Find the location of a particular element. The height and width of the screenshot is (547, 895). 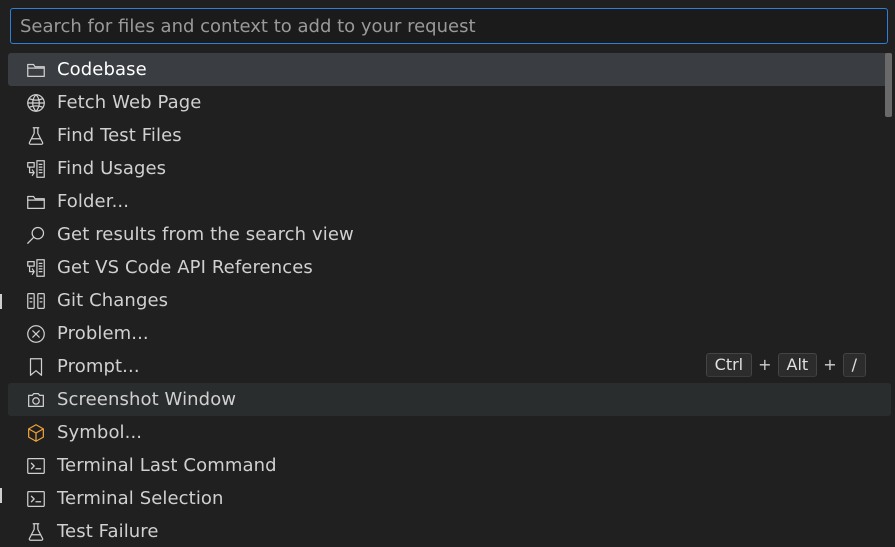

diff-icon is located at coordinates (36, 301).